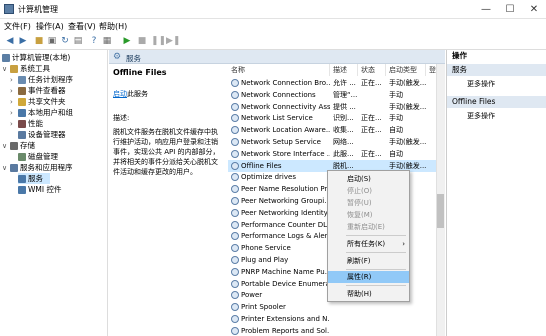 The width and height of the screenshot is (546, 336). What do you see at coordinates (534, 9) in the screenshot?
I see `close-button: ✕` at bounding box center [534, 9].